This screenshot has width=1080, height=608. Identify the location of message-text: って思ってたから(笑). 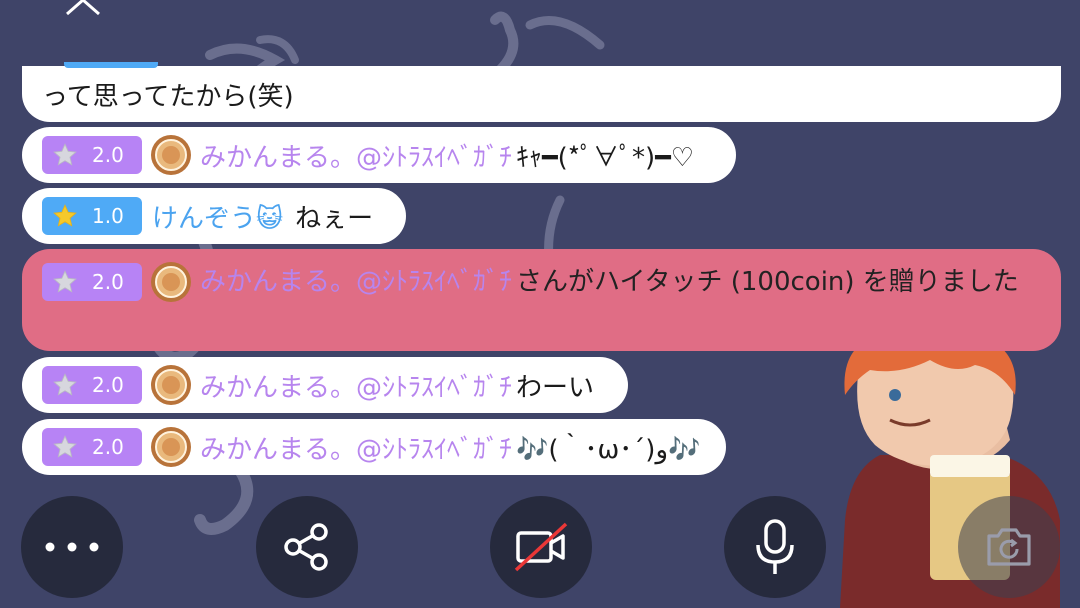
(168, 96).